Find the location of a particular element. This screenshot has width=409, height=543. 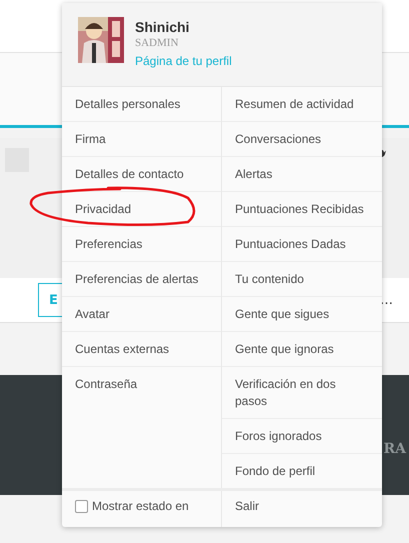

user-name: Shinichi is located at coordinates (162, 27).